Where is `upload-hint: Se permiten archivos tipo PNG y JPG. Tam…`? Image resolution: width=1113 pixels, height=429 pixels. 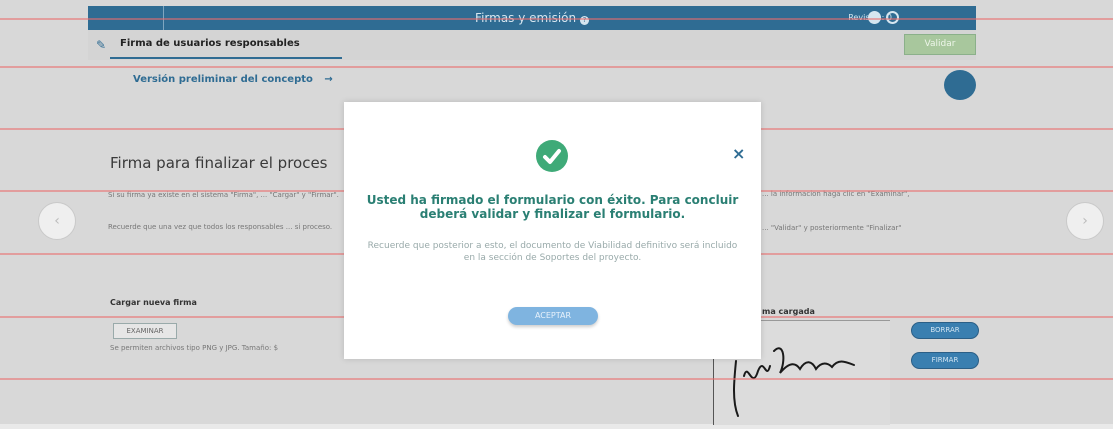
upload-hint: Se permiten archivos tipo PNG y JPG. Tam… is located at coordinates (194, 348).